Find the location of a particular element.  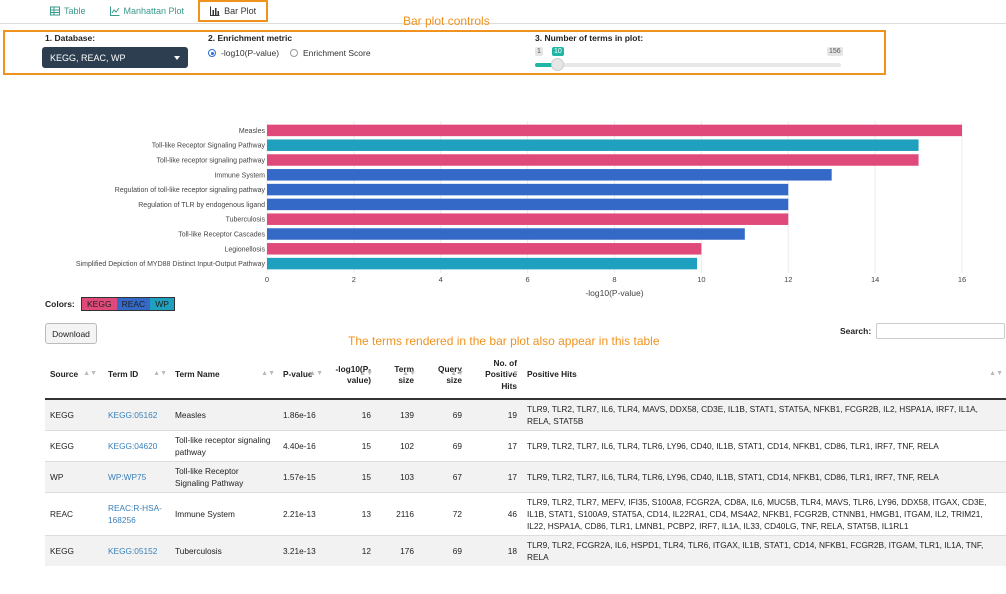

term-id-link: KEGG:04620 is located at coordinates (132, 446).